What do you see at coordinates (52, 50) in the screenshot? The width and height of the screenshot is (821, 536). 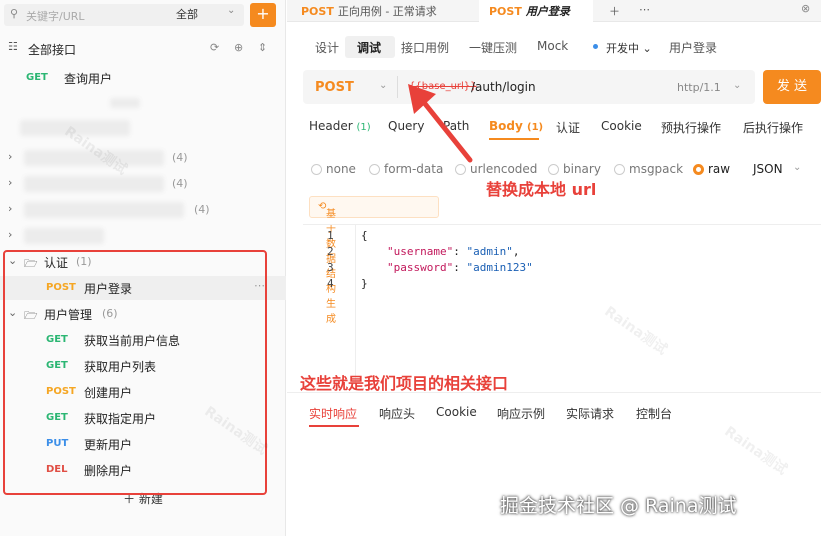 I see `all-api-label: 全部接口` at bounding box center [52, 50].